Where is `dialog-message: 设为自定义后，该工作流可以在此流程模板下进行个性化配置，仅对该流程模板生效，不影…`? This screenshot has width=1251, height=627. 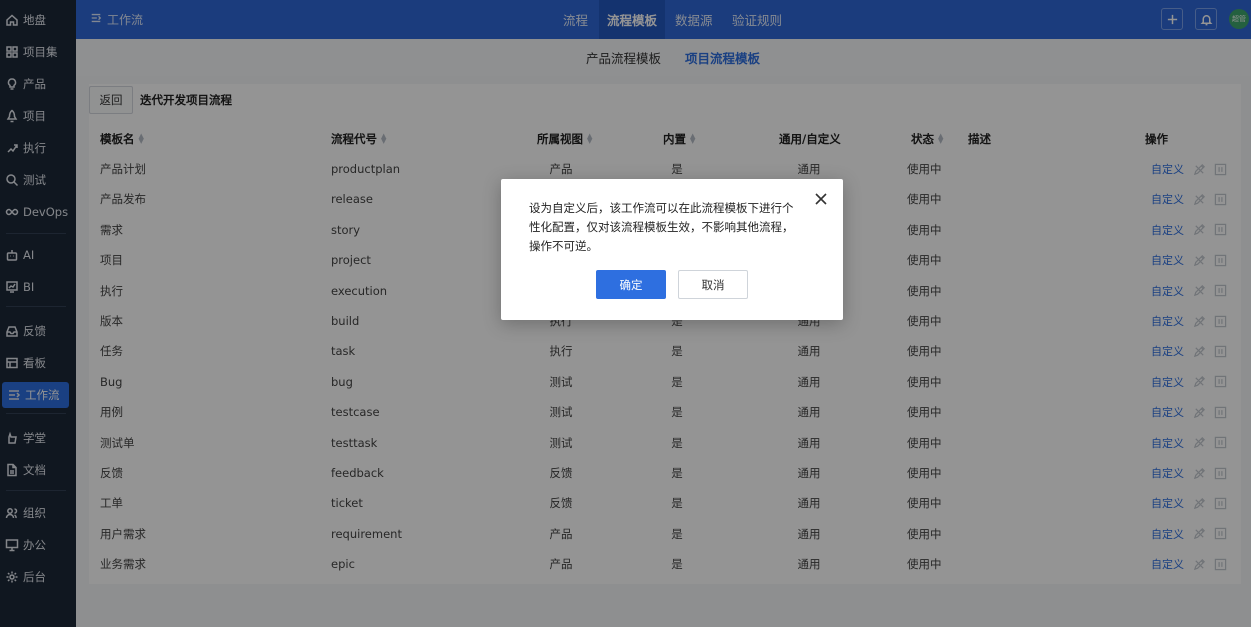 dialog-message: 设为自定义后，该工作流可以在此流程模板下进行个性化配置，仅对该流程模板生效，不影… is located at coordinates (661, 227).